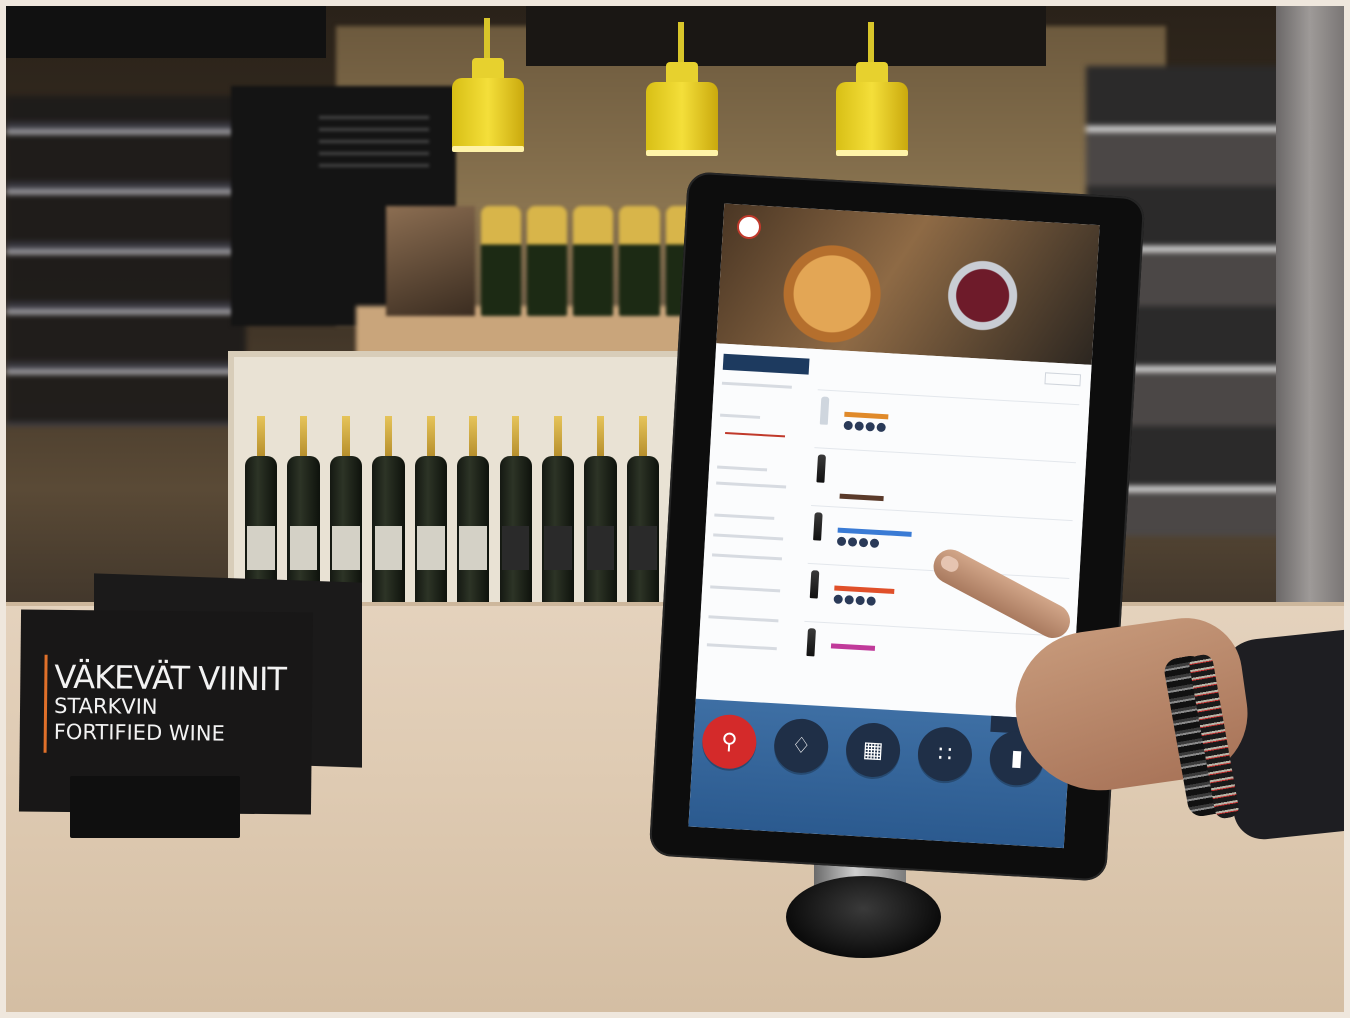 The image size is (1350, 1018). Describe the element at coordinates (786, 36) in the screenshot. I see `ceiling-sign` at that location.